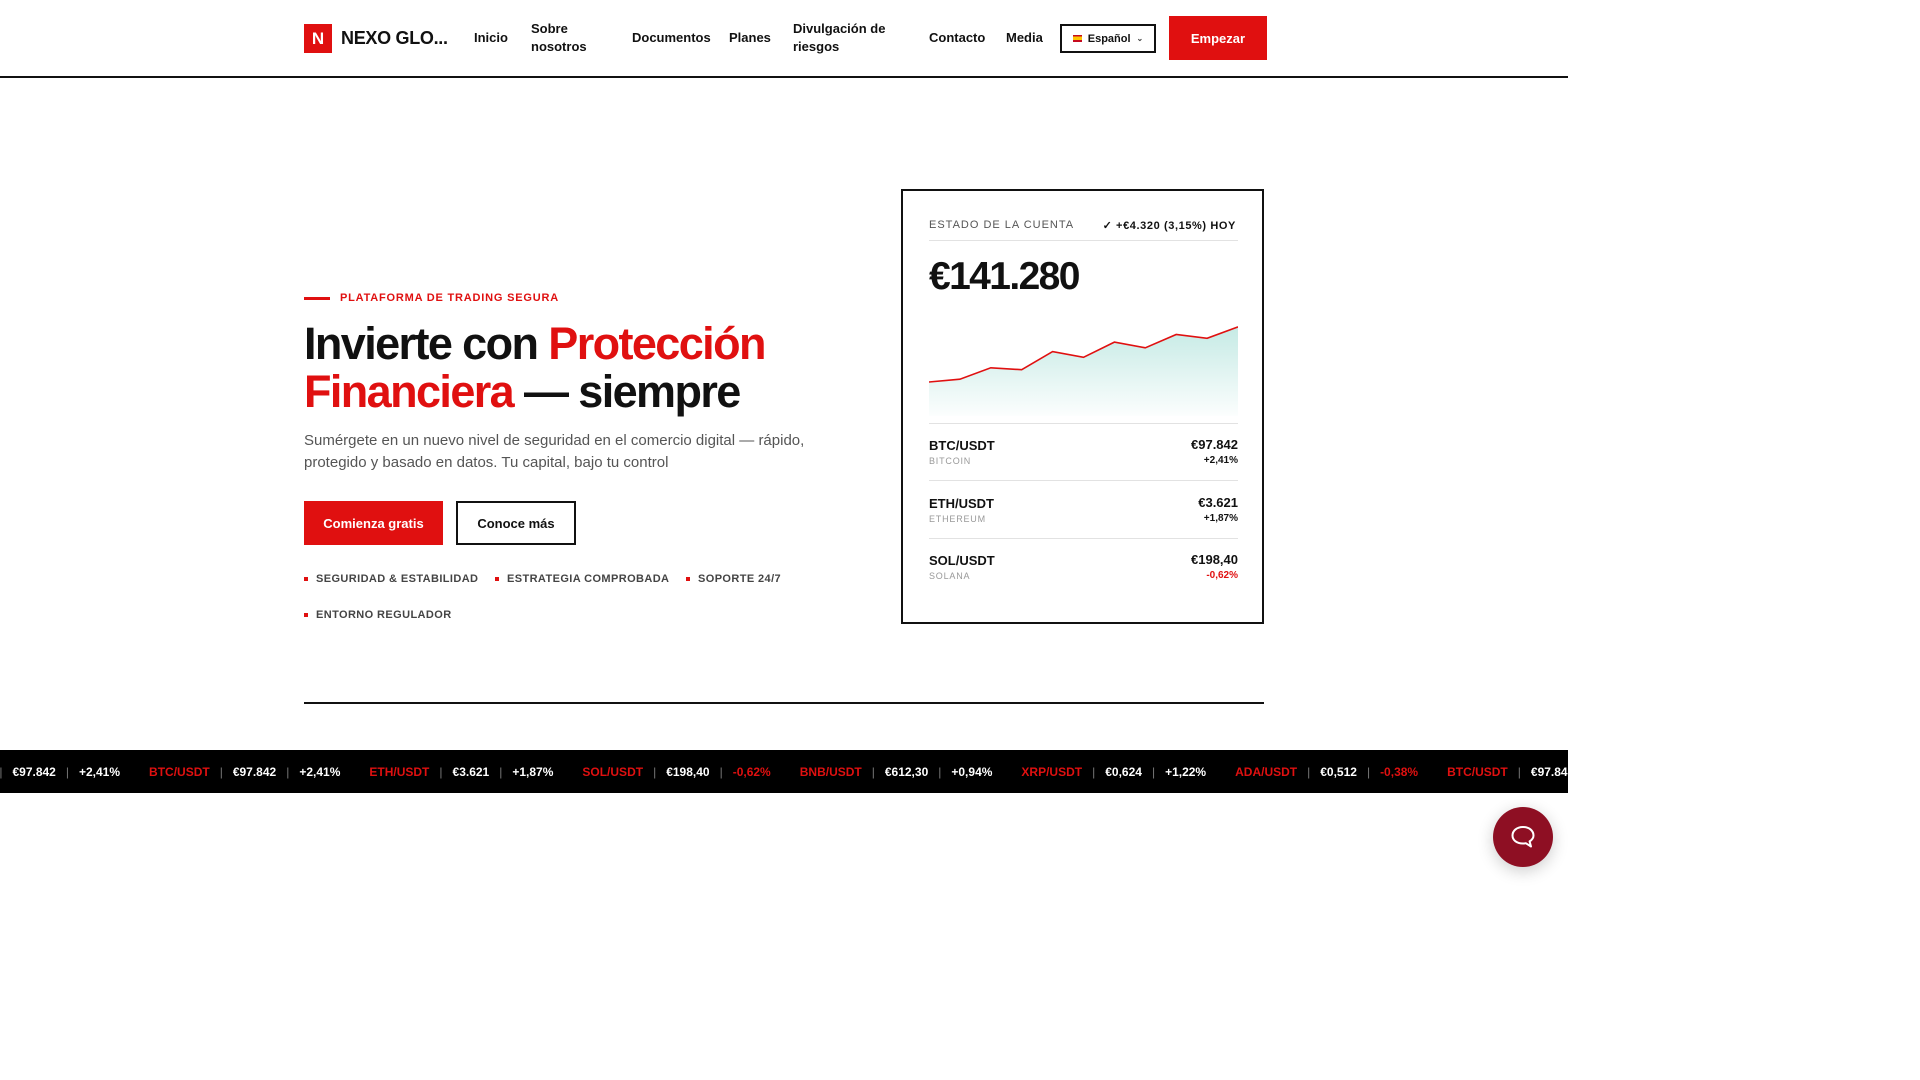 This screenshot has width=1920, height=1080. What do you see at coordinates (1004, 276) in the screenshot?
I see `account-balance: €141.280` at bounding box center [1004, 276].